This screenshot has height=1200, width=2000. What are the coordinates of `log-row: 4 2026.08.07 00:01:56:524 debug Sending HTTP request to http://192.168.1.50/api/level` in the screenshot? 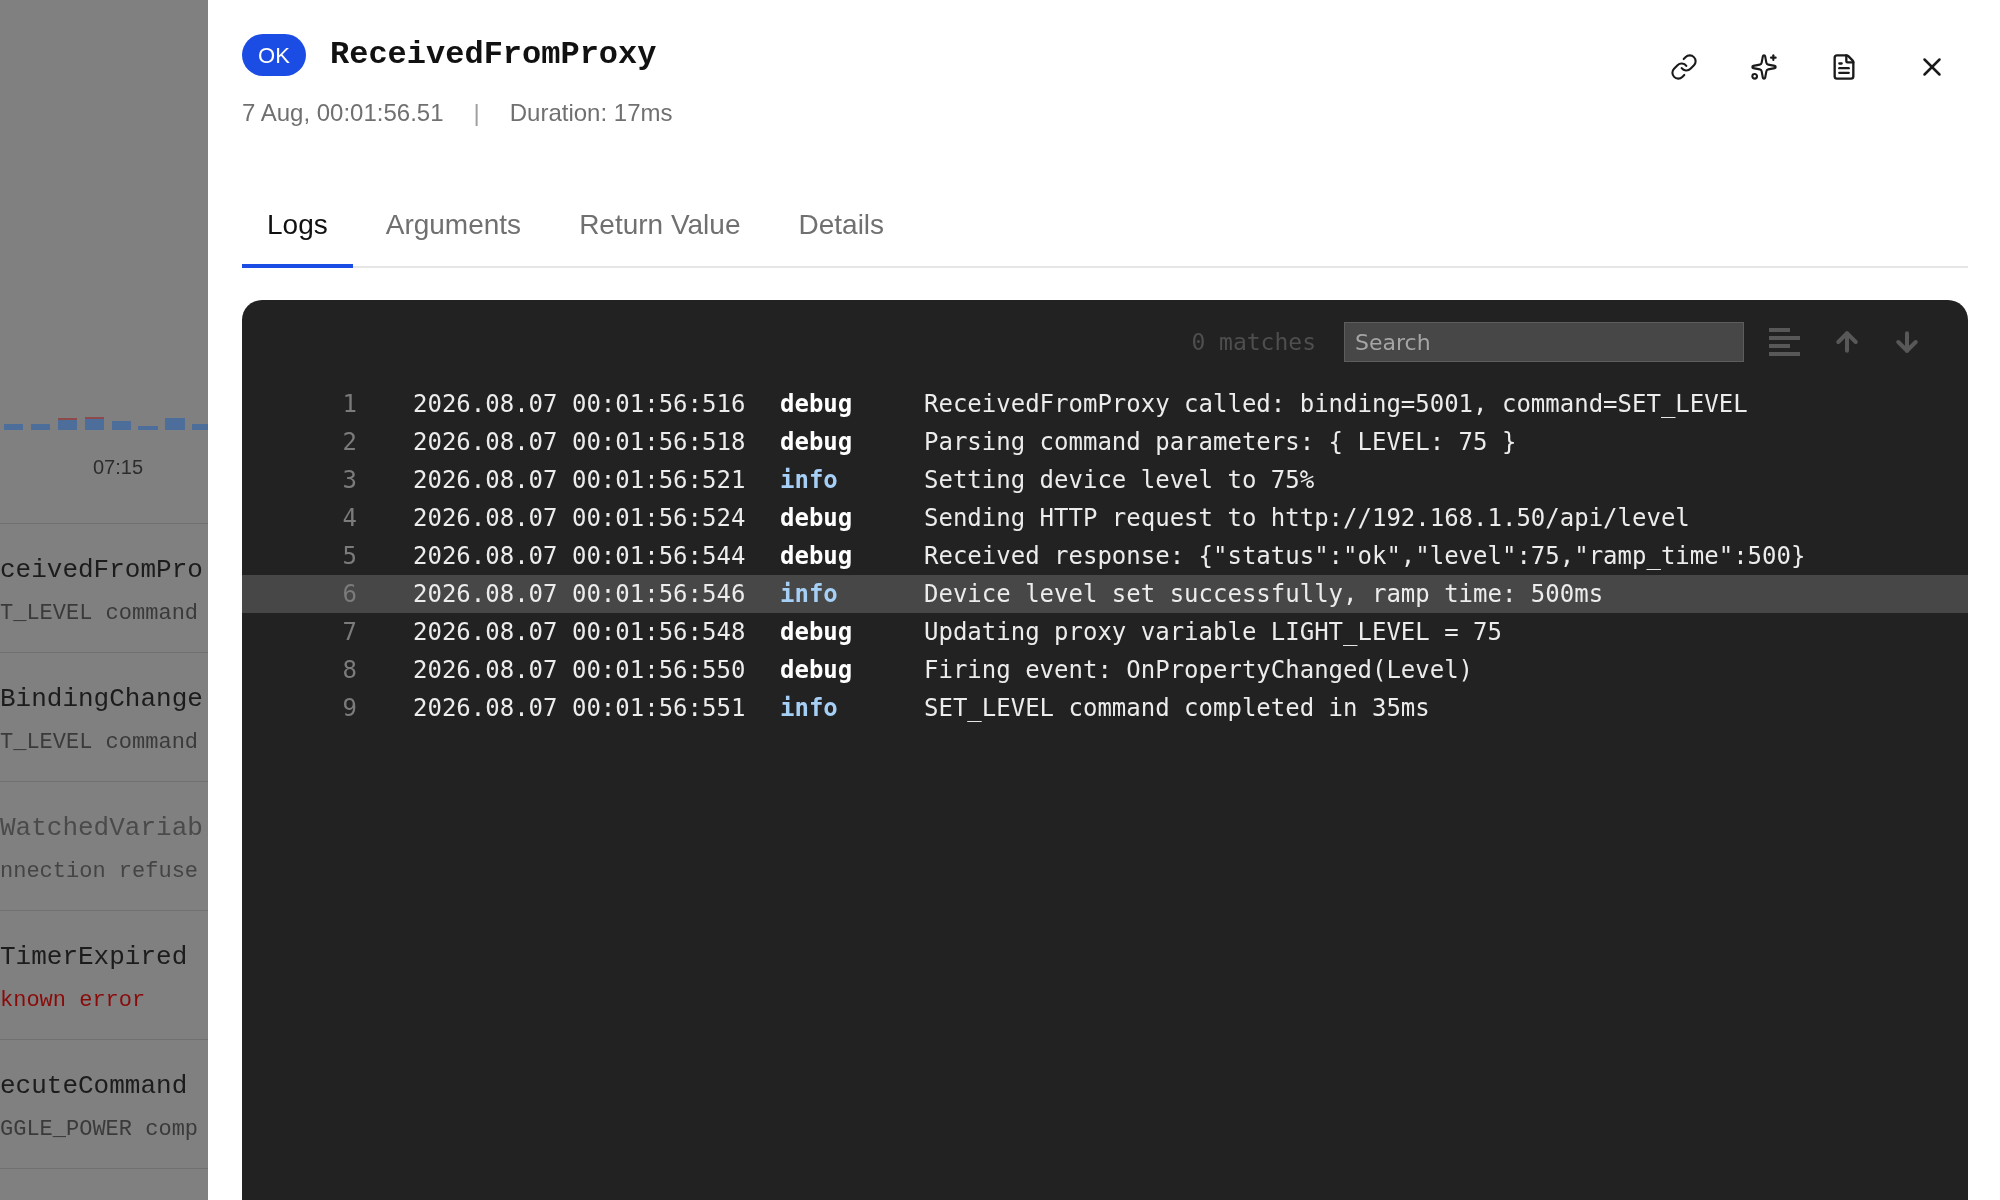 It's located at (1105, 518).